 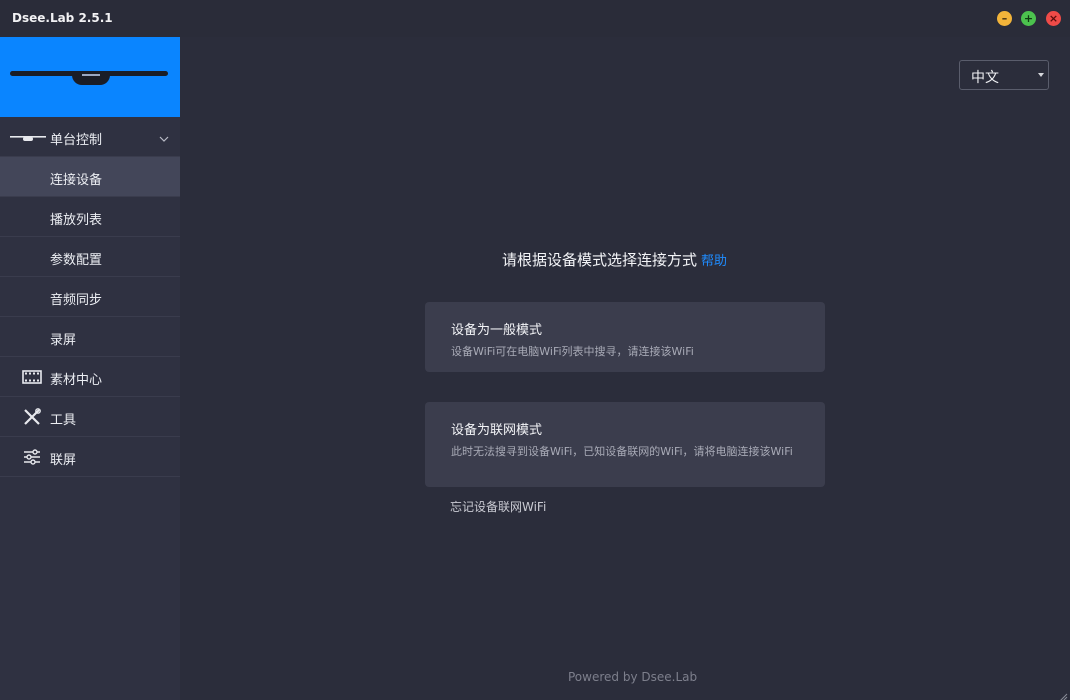 I want to click on sidebar-item-label: 播放列表, so click(x=76, y=220).